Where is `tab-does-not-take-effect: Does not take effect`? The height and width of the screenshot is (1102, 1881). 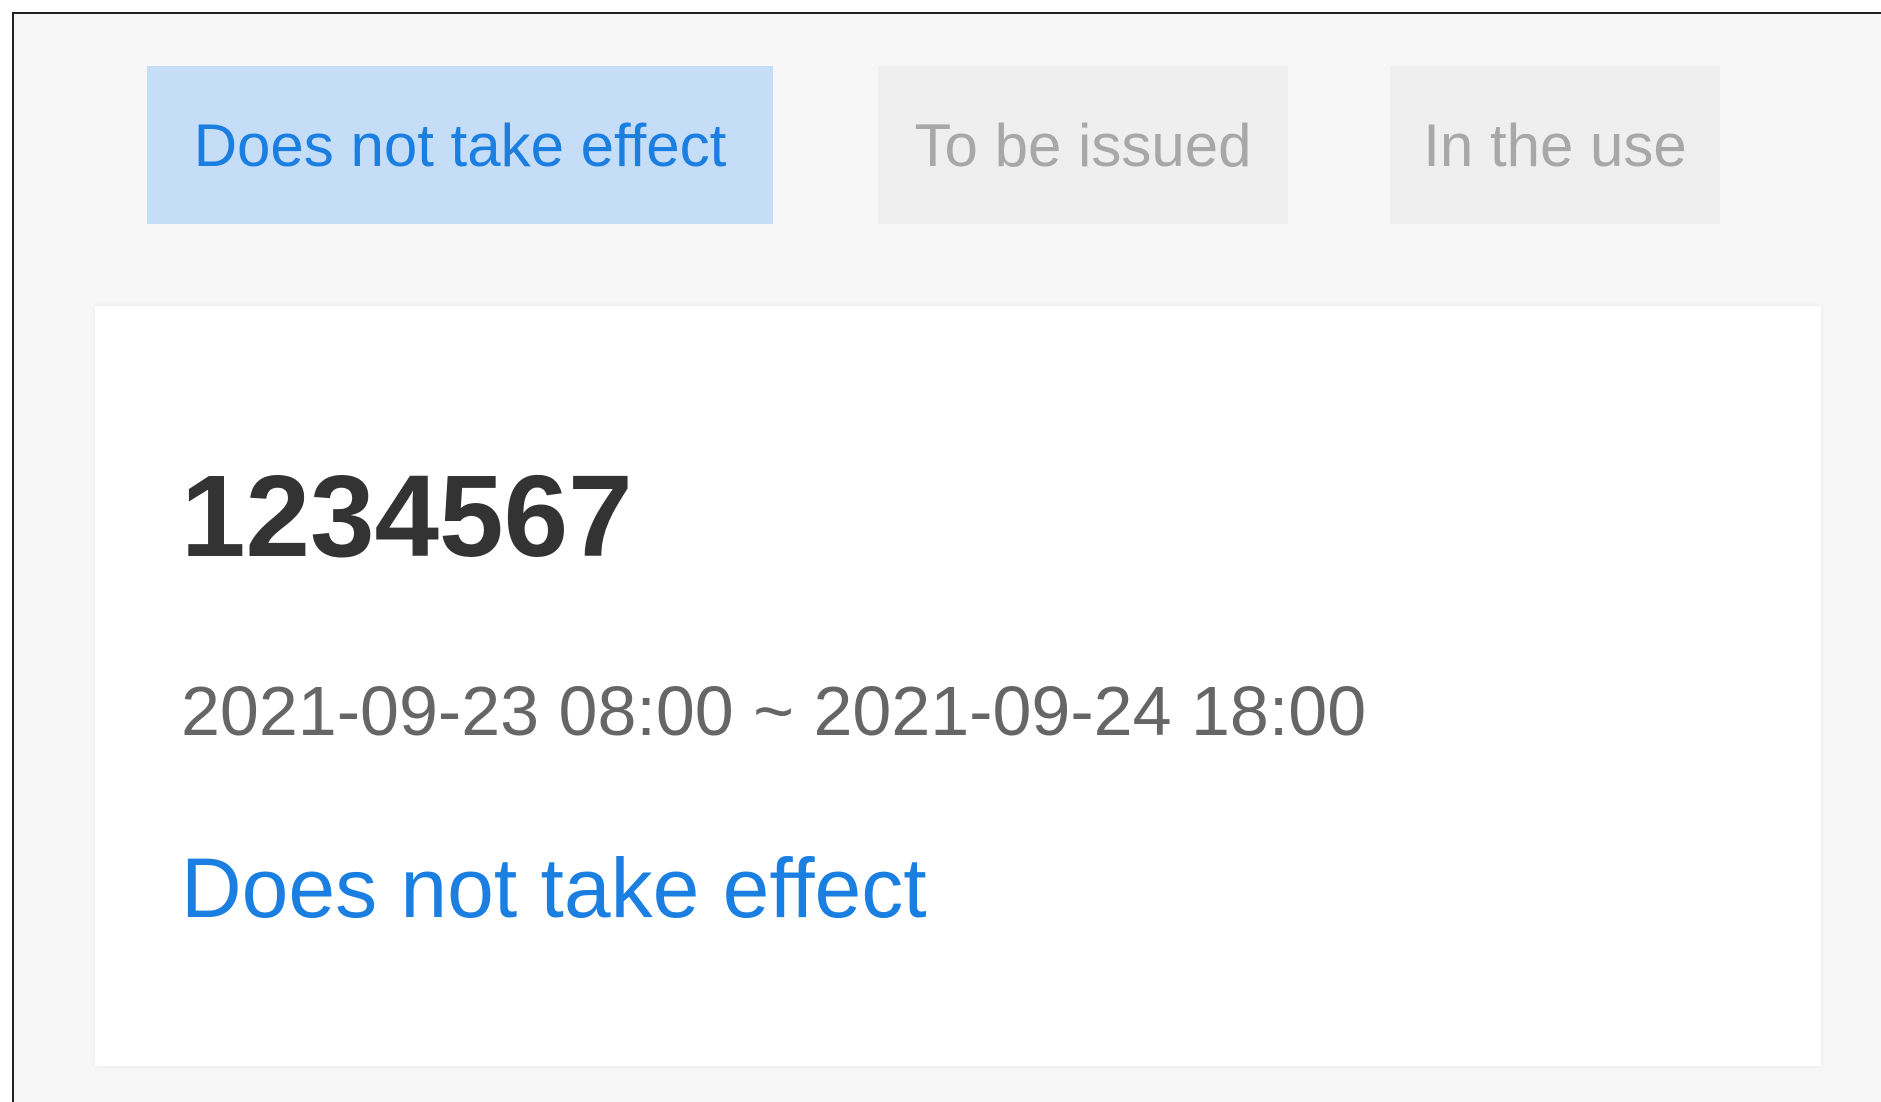
tab-does-not-take-effect: Does not take effect is located at coordinates (460, 145).